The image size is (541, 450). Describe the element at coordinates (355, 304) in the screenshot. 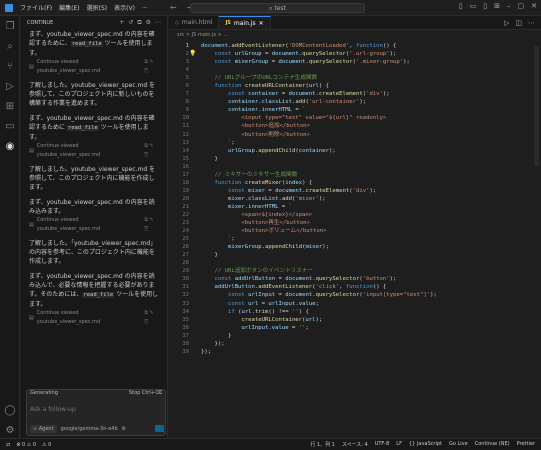

I see `code-line: 33 const url = urlInput.value;` at that location.